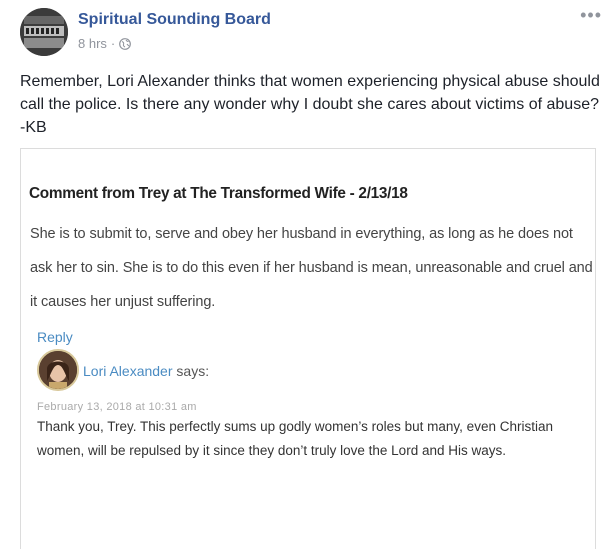 Image resolution: width=614 pixels, height=549 pixels. What do you see at coordinates (55, 337) in the screenshot?
I see `reply-link: Reply` at bounding box center [55, 337].